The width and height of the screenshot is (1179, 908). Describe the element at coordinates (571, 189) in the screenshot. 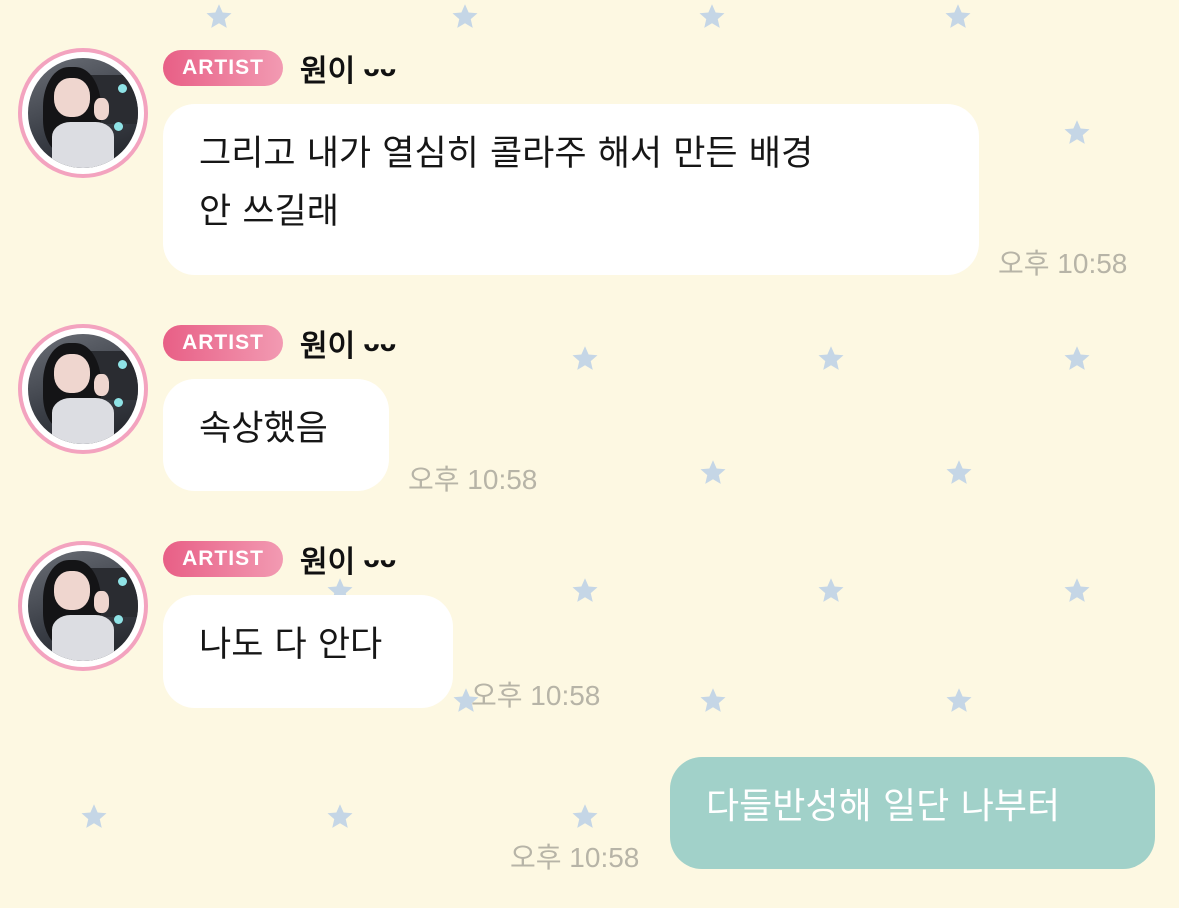

I see `message-bubble: 그리고 내가 열심히 콜라주 해서 만든 배경 안 쓰길래` at that location.